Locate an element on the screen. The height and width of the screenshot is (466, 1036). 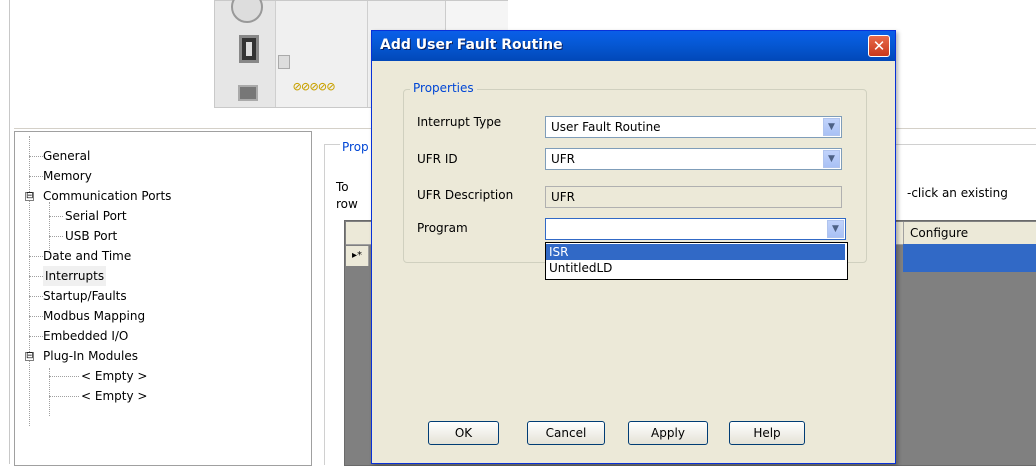
small-port-icon is located at coordinates (248, 93).